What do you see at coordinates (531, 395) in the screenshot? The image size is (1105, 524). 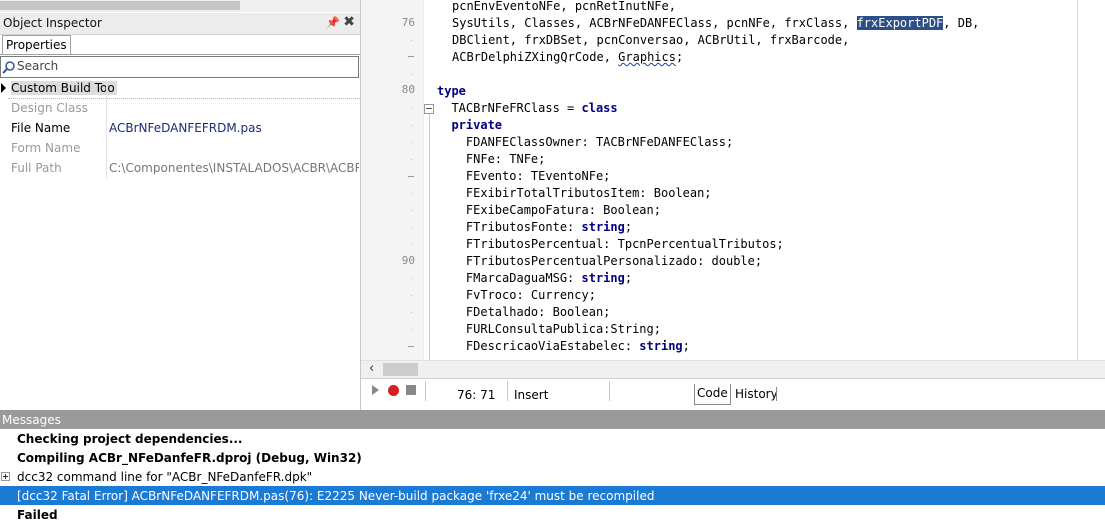 I see `insert-mode-indicator: Insert` at bounding box center [531, 395].